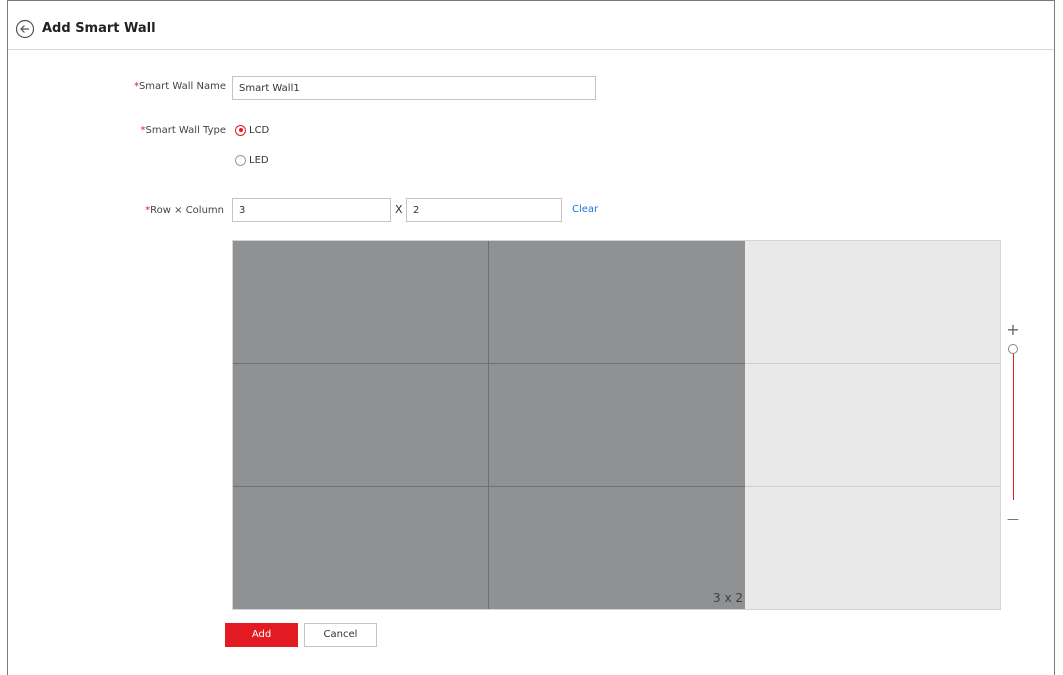 This screenshot has height=675, width=1063. What do you see at coordinates (340, 635) in the screenshot?
I see `cancel-button: Cancel` at bounding box center [340, 635].